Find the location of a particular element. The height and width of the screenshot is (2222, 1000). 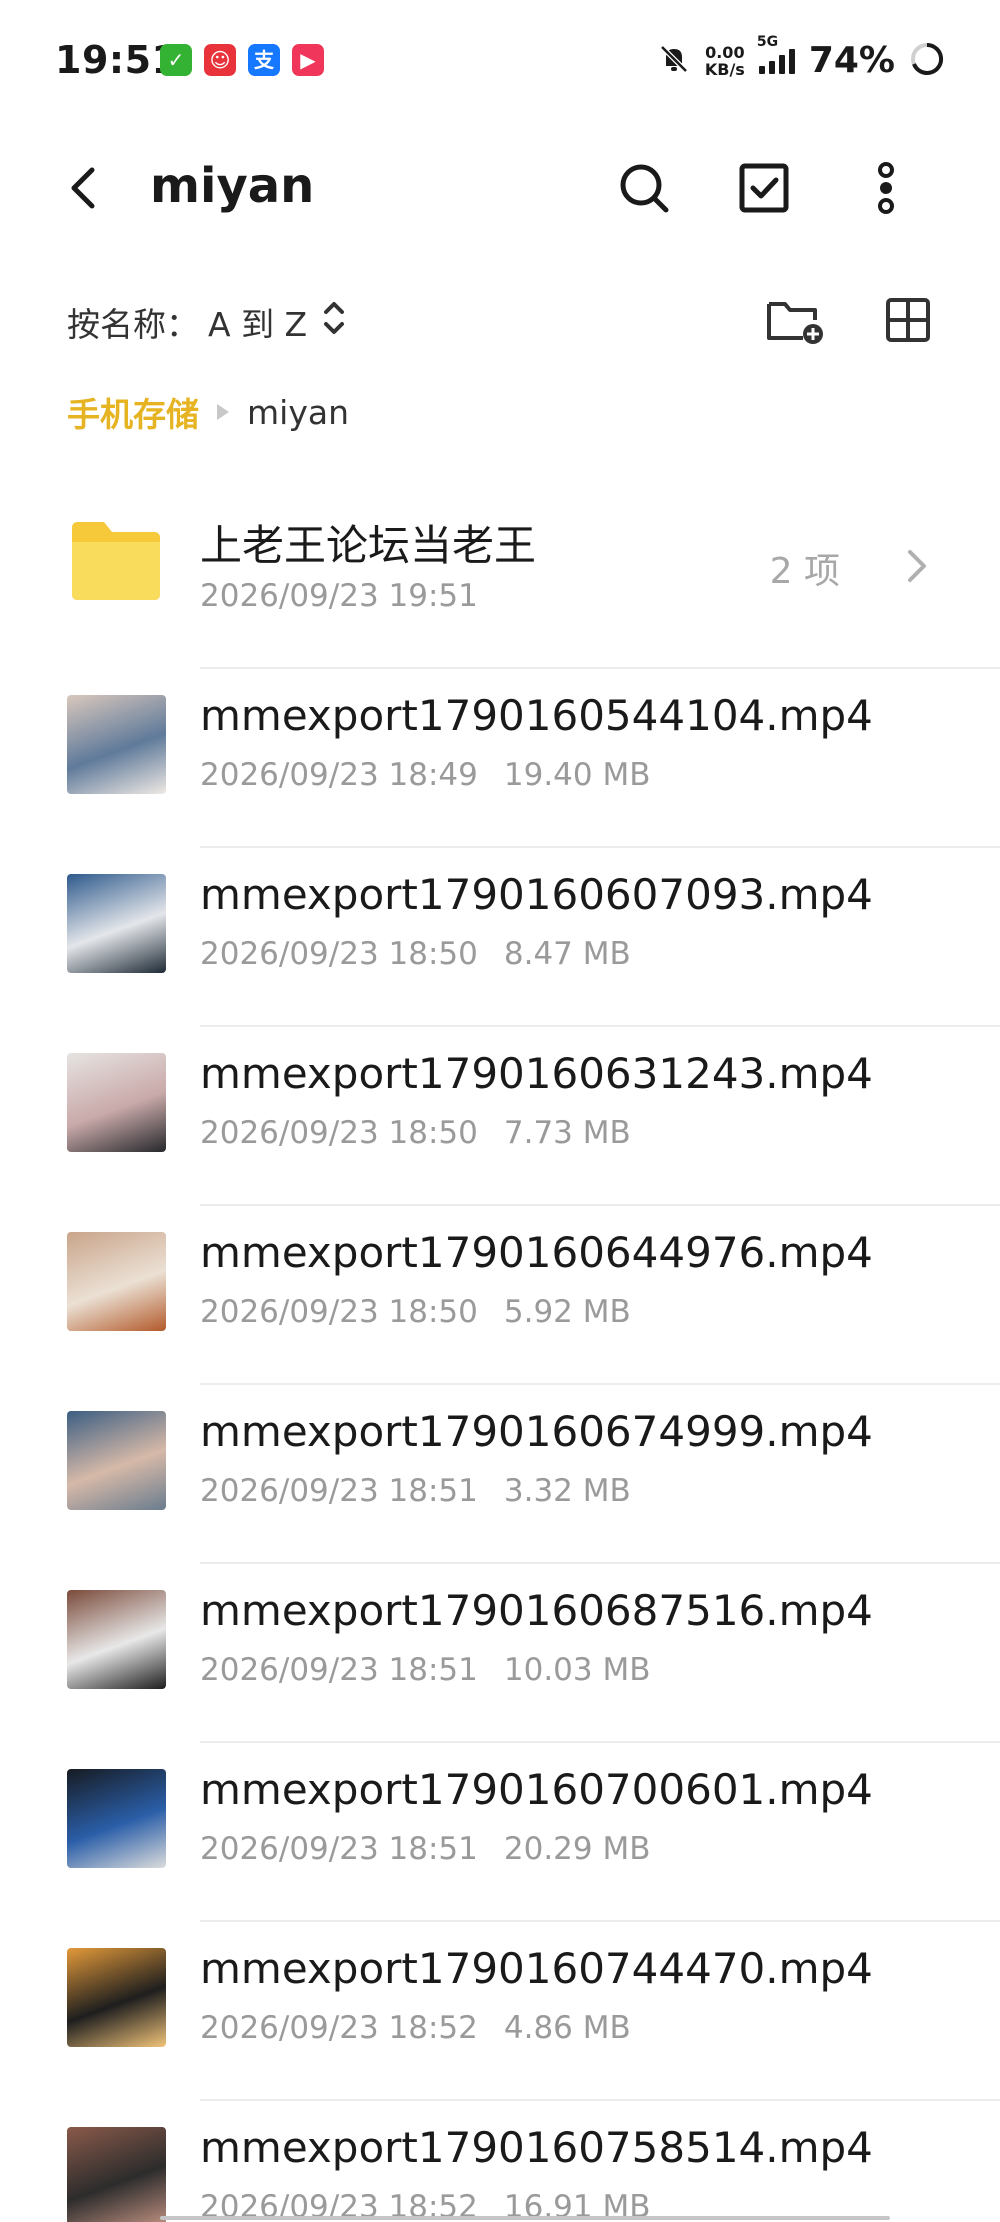

file-meta: 2026/09/23 18:51 10.03 MB is located at coordinates (425, 1670).